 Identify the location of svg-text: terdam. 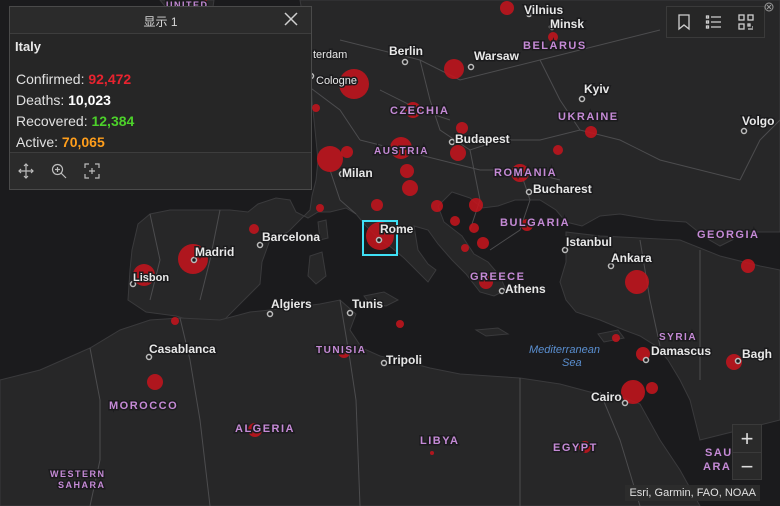
(330, 55).